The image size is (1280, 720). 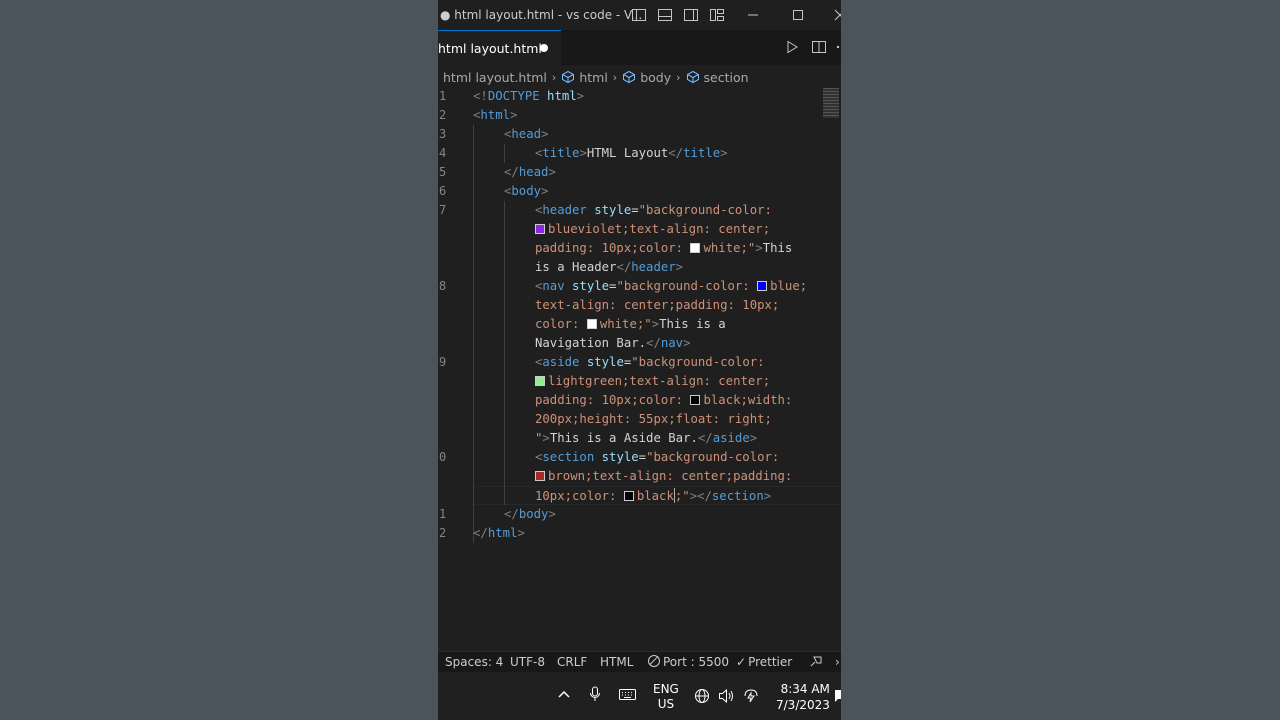 What do you see at coordinates (837, 662) in the screenshot?
I see `notifications-icon: ›` at bounding box center [837, 662].